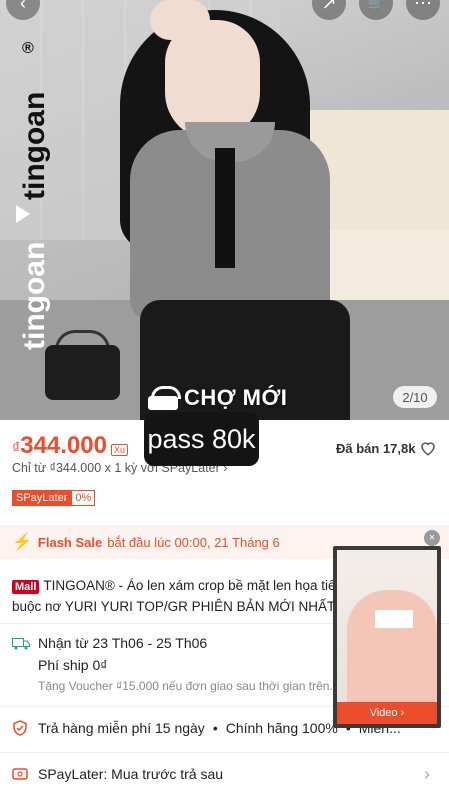 This screenshot has width=449, height=800. I want to click on share-button: ↗, so click(329, 10).